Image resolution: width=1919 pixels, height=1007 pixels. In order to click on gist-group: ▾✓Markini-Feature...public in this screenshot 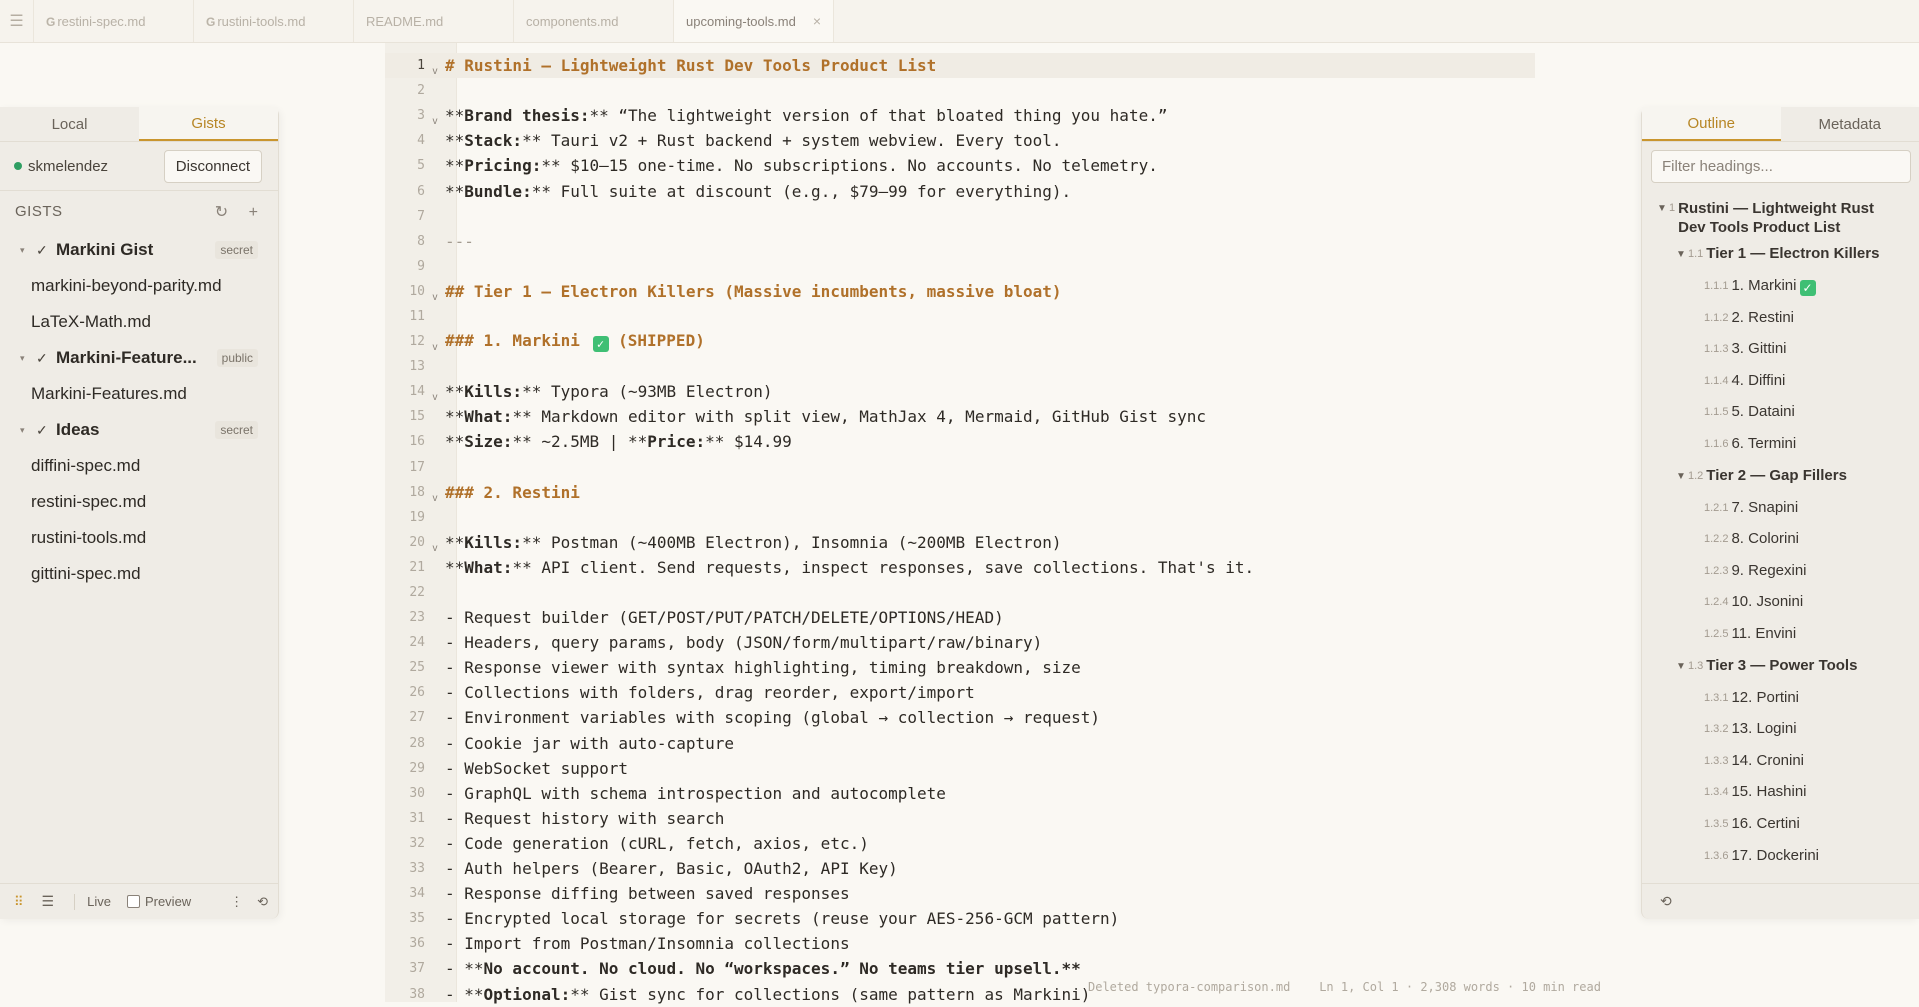, I will do `click(139, 358)`.